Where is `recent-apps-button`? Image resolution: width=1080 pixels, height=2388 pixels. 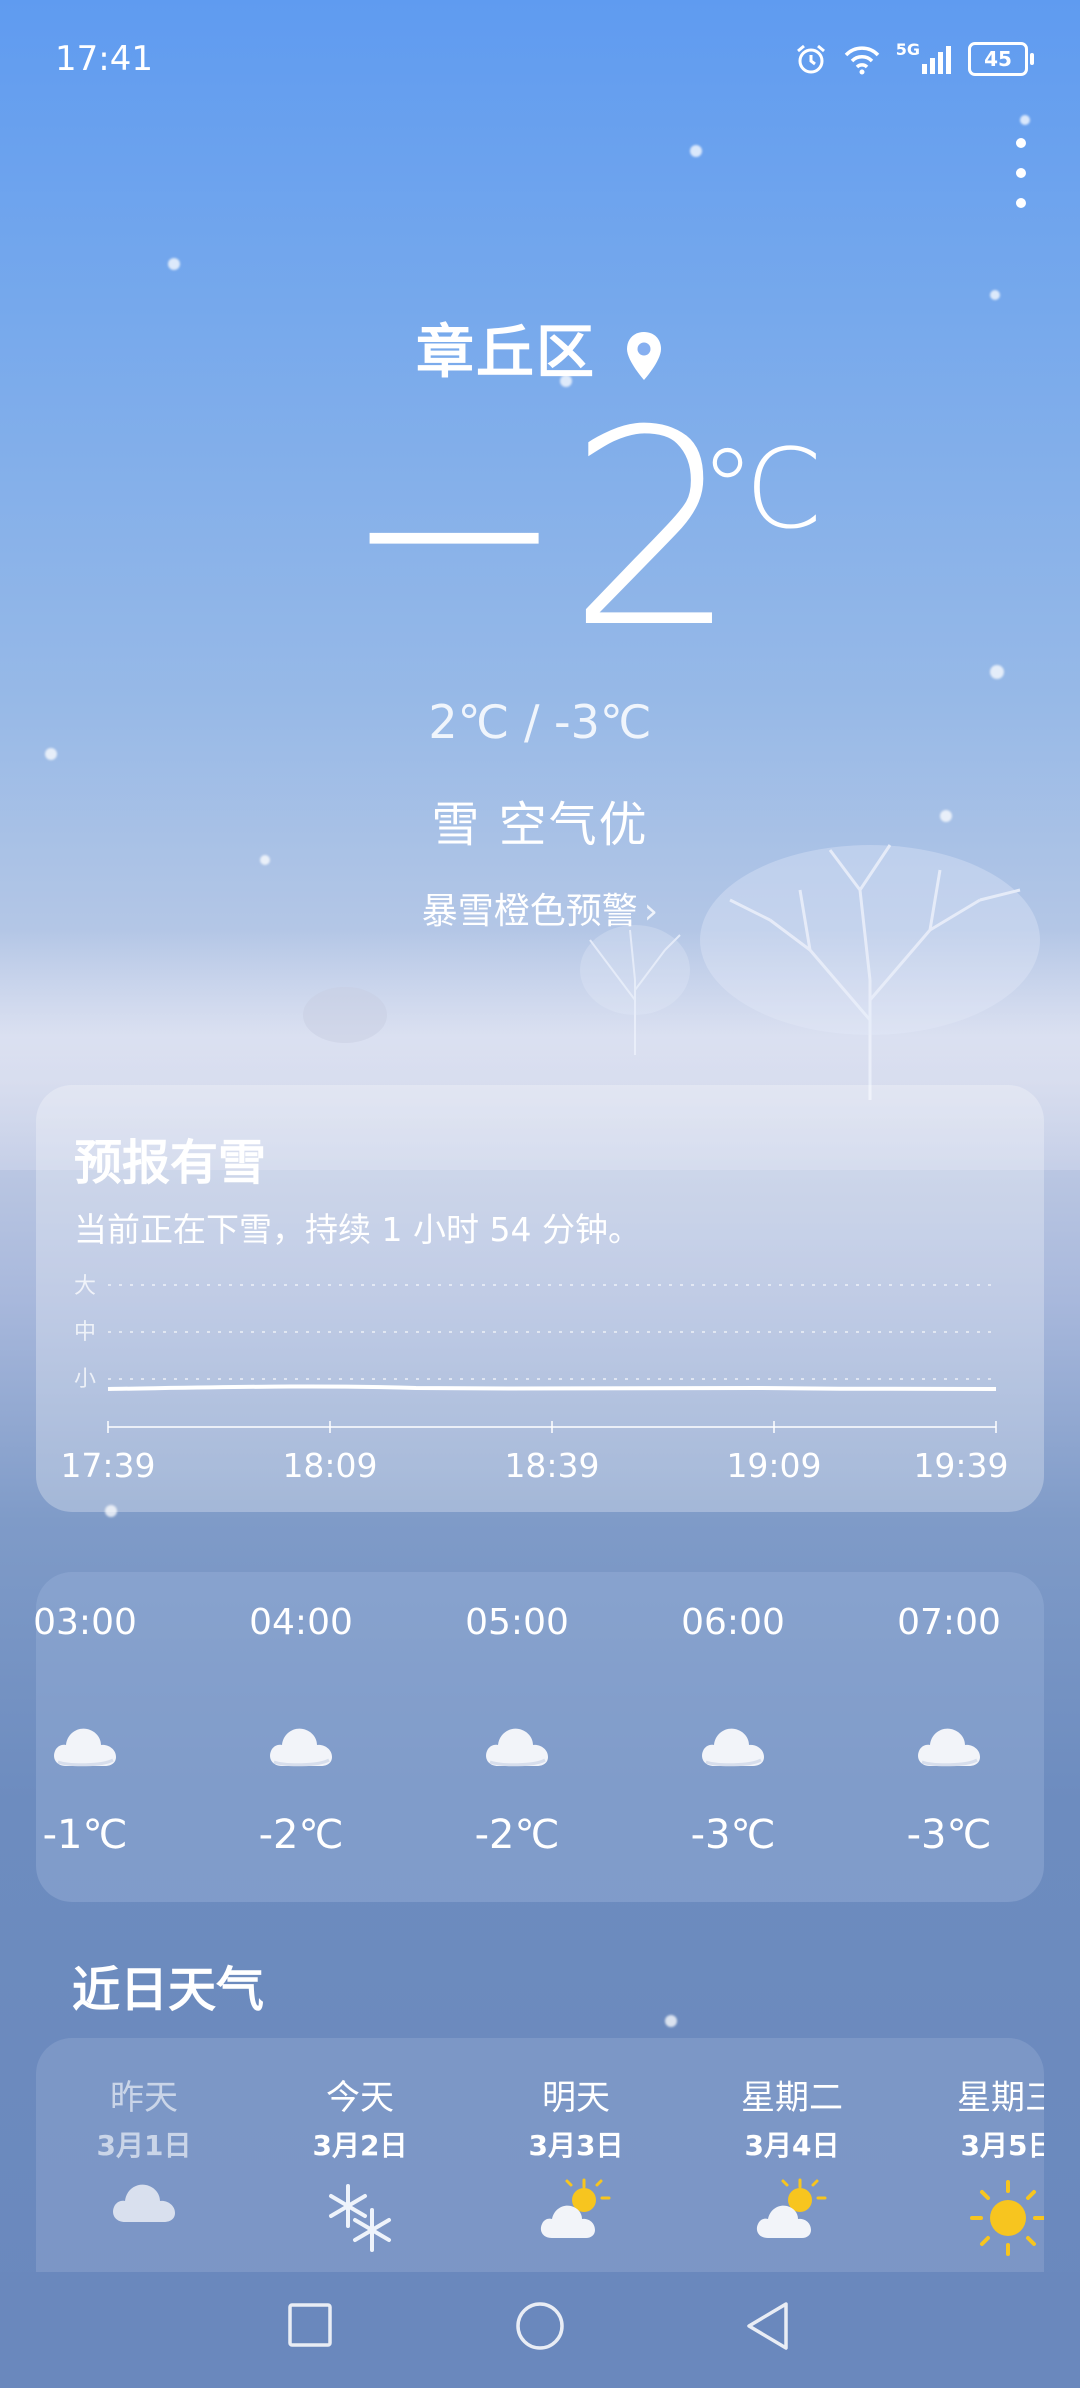 recent-apps-button is located at coordinates (310, 2325).